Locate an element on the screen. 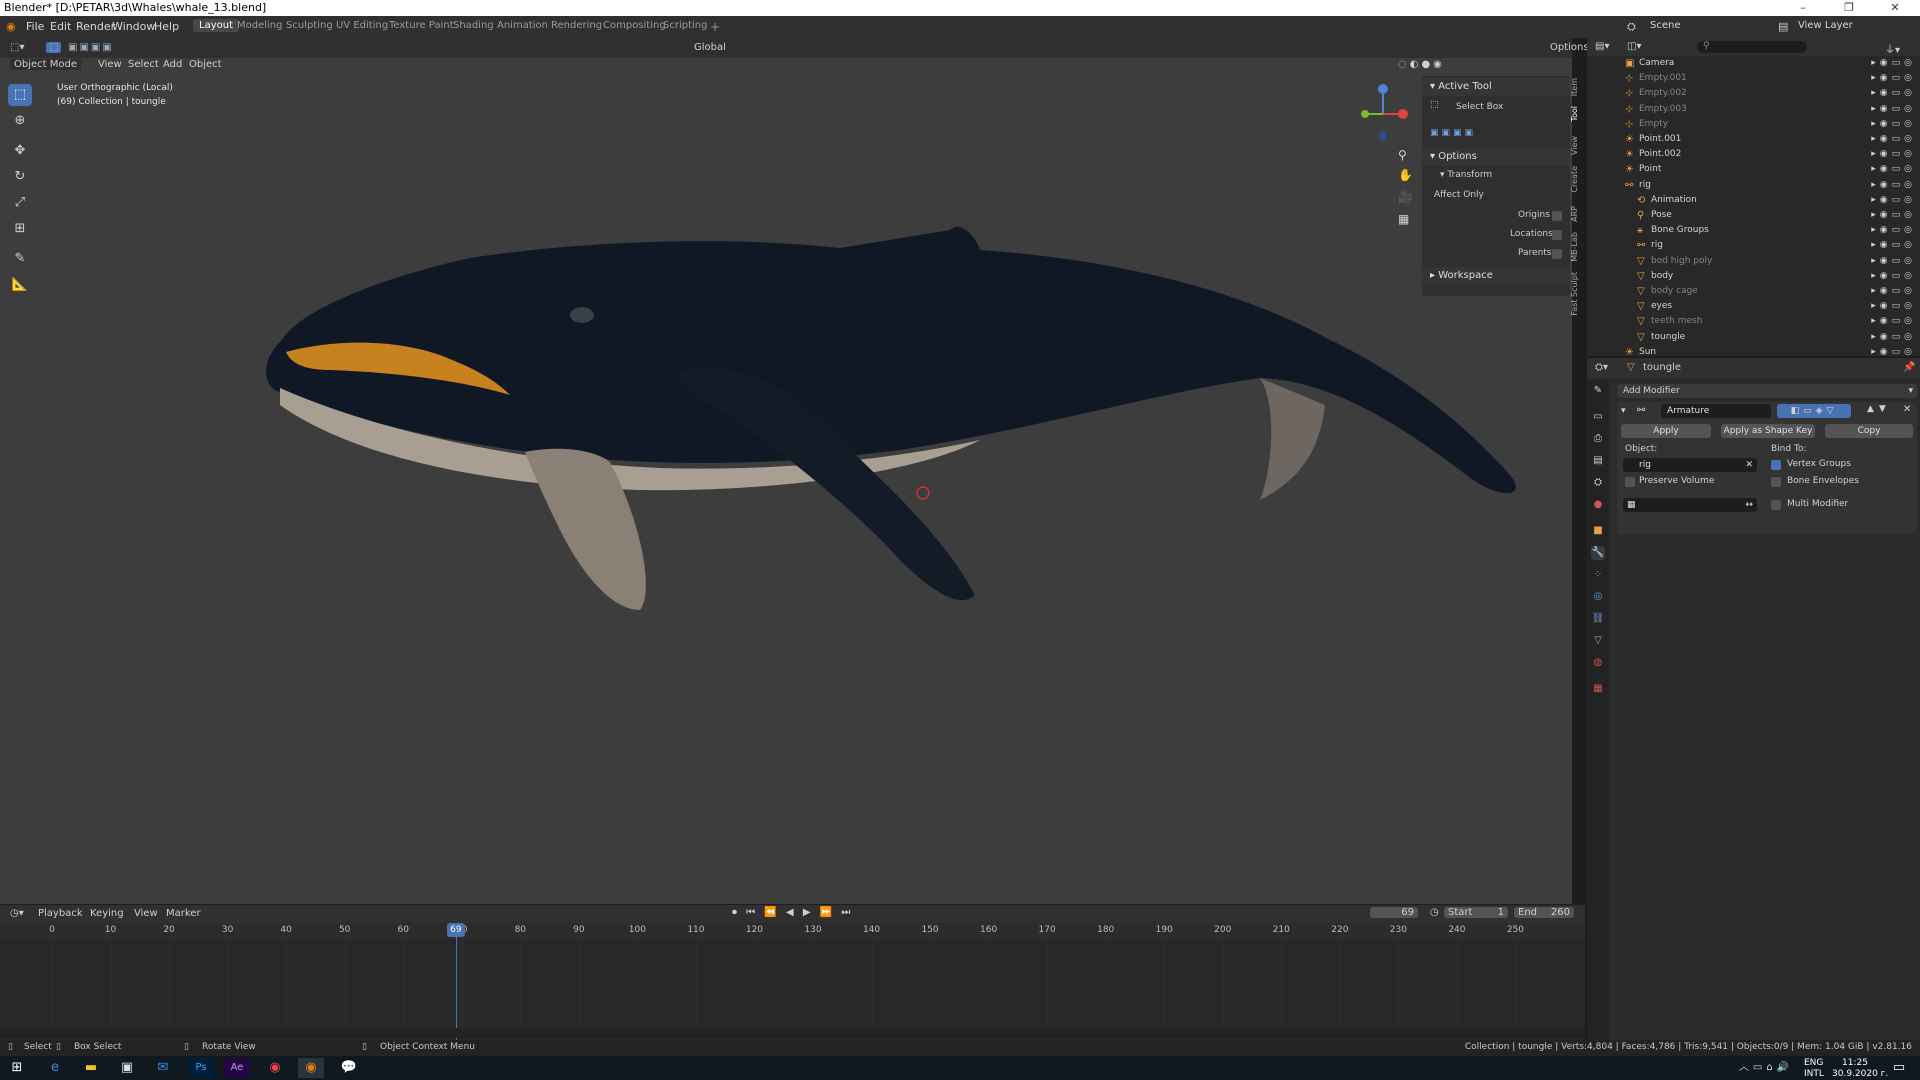  material-tab-icon: ◍ is located at coordinates (1598, 663).